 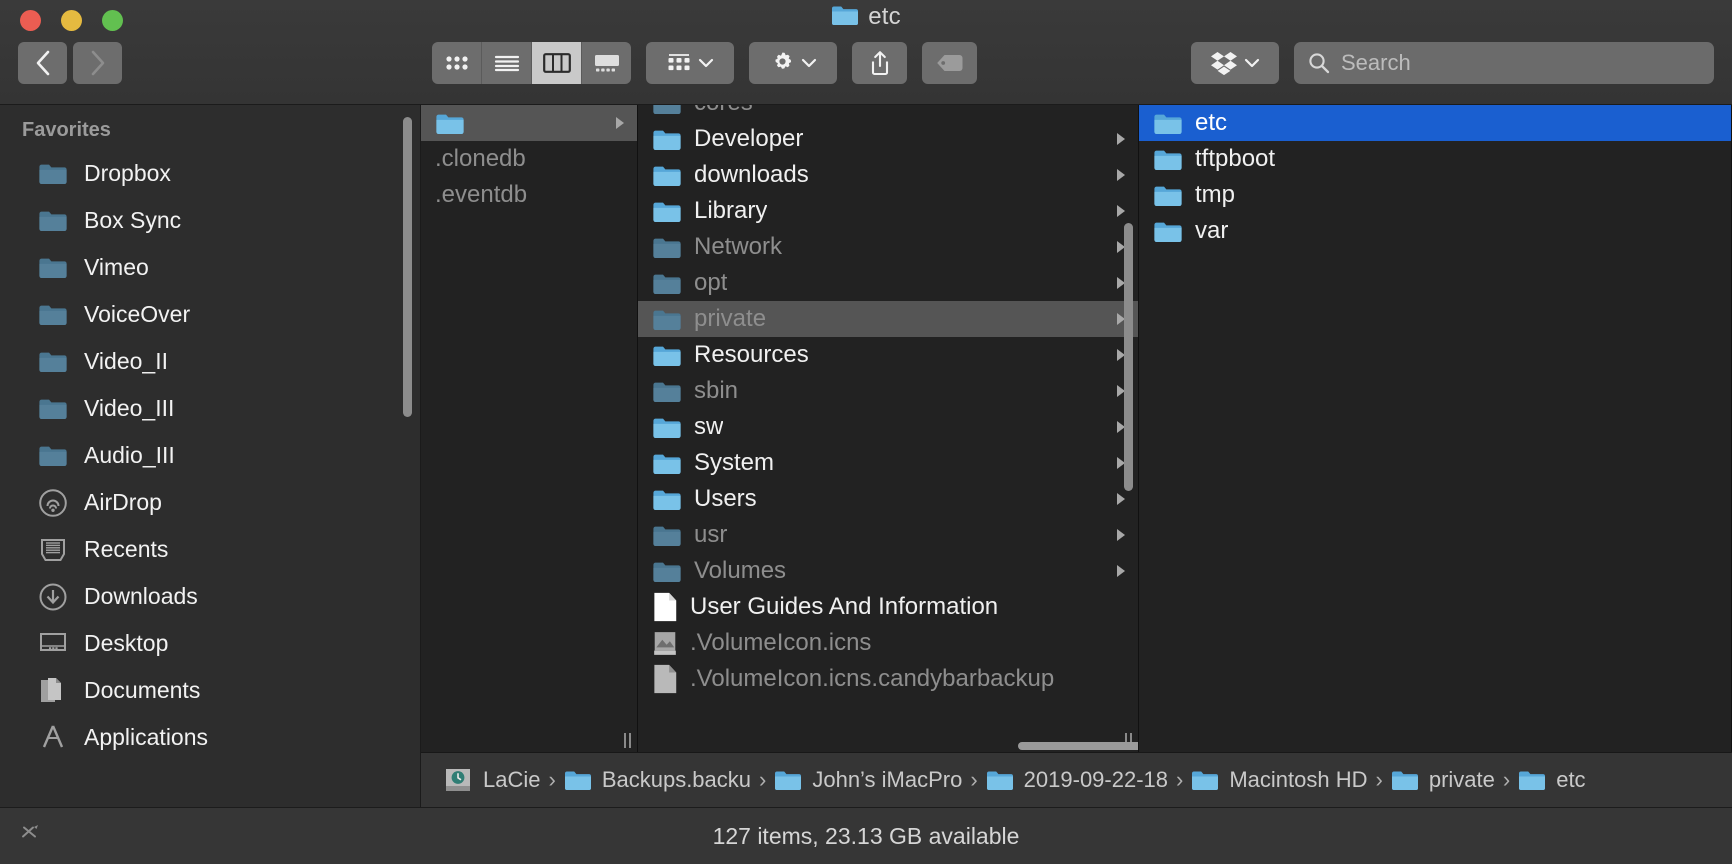 I want to click on column-3-horizontal-scrollbar, so click(x=1078, y=746).